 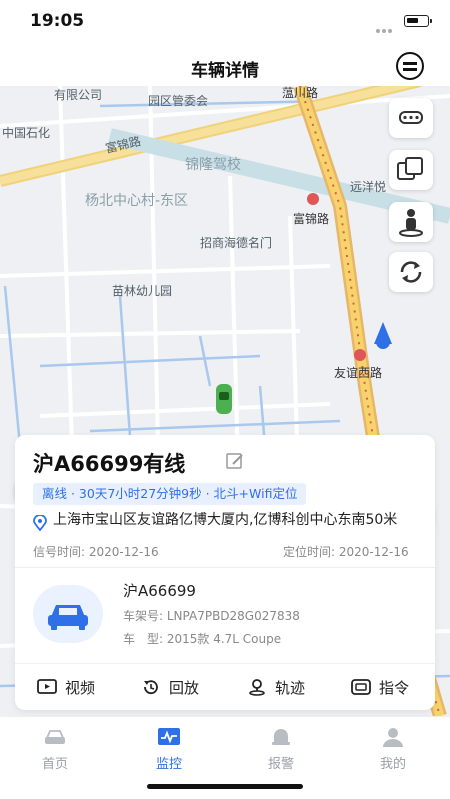 What do you see at coordinates (159, 591) in the screenshot?
I see `vehicle-plate: 沪A66699` at bounding box center [159, 591].